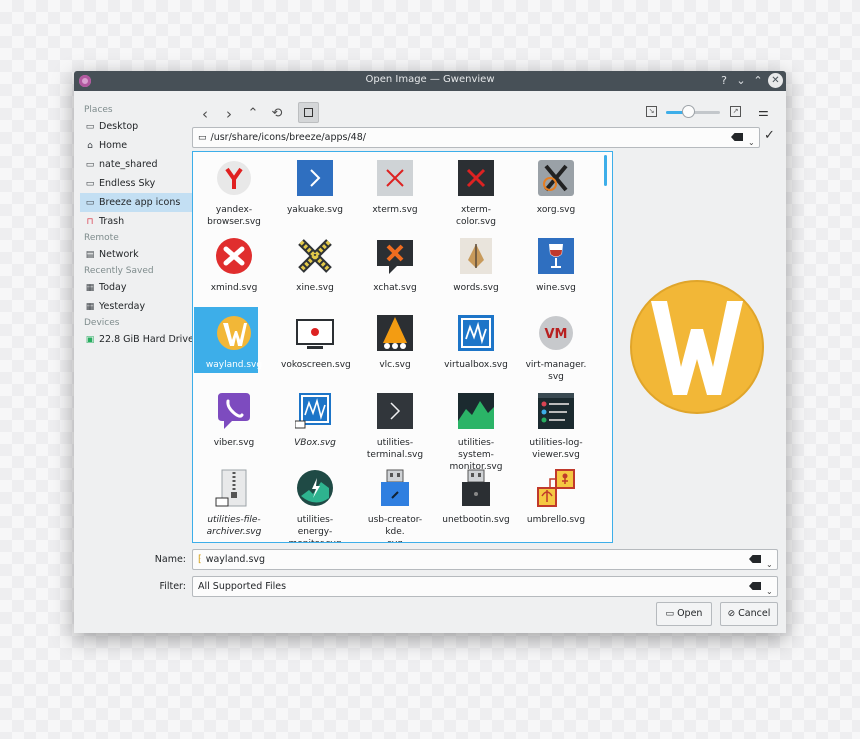  Describe the element at coordinates (737, 137) in the screenshot. I see `clear-location-icon` at that location.